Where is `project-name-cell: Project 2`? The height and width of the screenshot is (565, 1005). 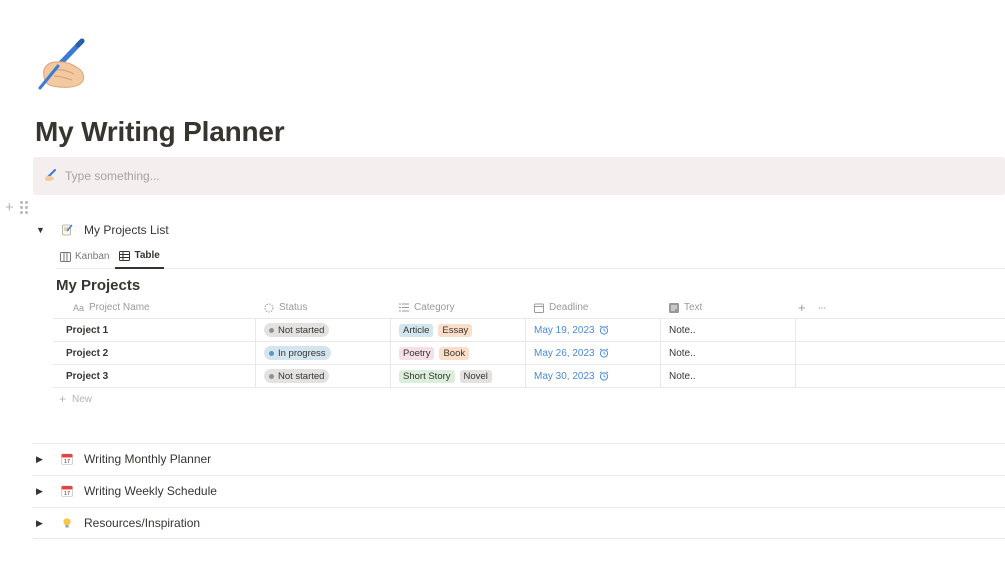
project-name-cell: Project 2 is located at coordinates (154, 353).